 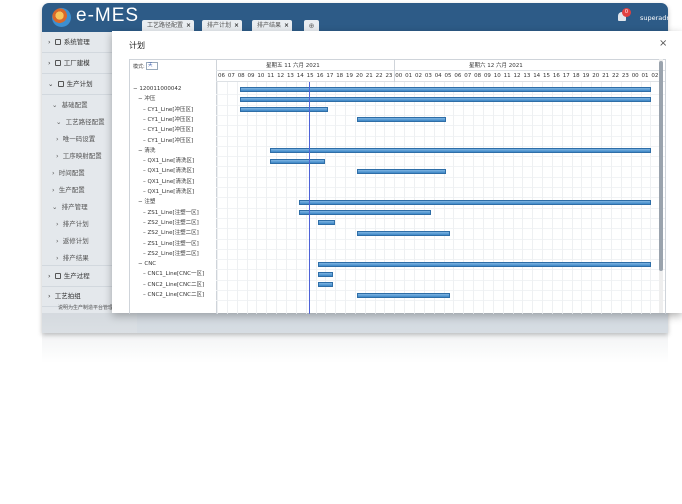 What do you see at coordinates (281, 76) in the screenshot?
I see `gantt-hour-tick: 12` at bounding box center [281, 76].